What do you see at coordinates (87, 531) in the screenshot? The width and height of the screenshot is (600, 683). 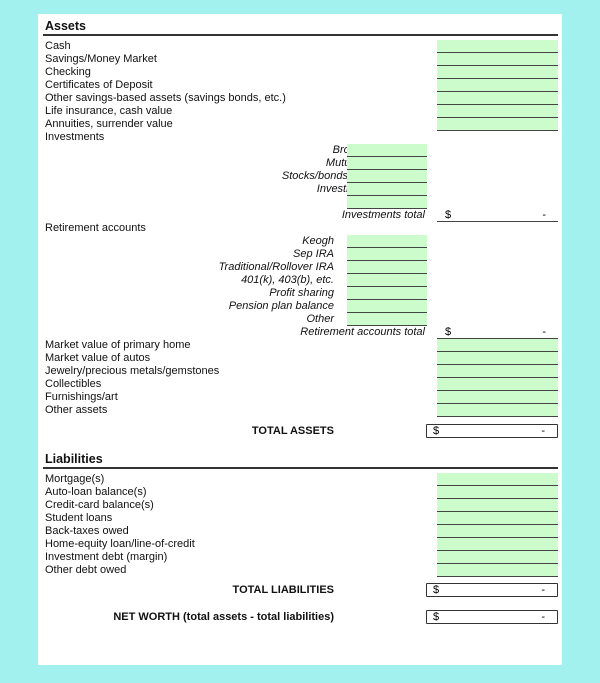 I see `liability-label: Back-taxes owed` at bounding box center [87, 531].